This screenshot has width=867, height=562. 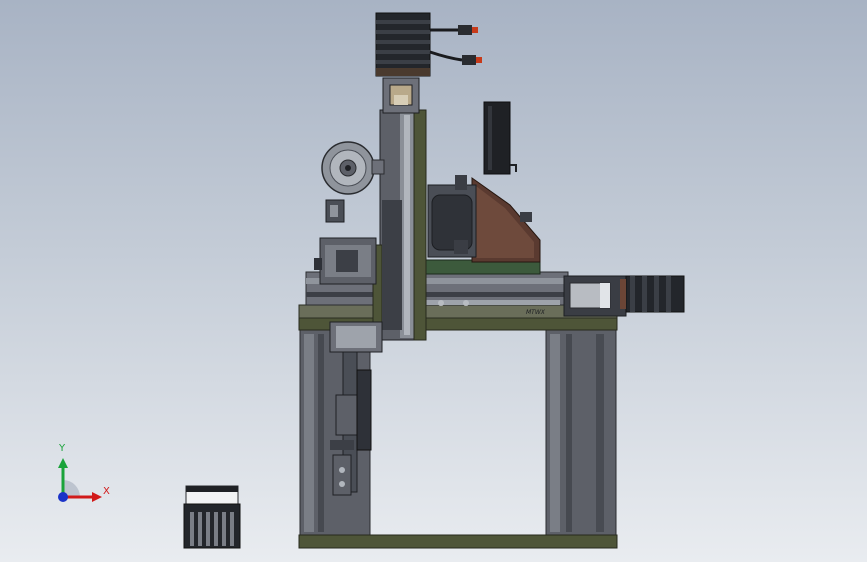 I want to click on z-axis-dot, so click(x=63, y=497).